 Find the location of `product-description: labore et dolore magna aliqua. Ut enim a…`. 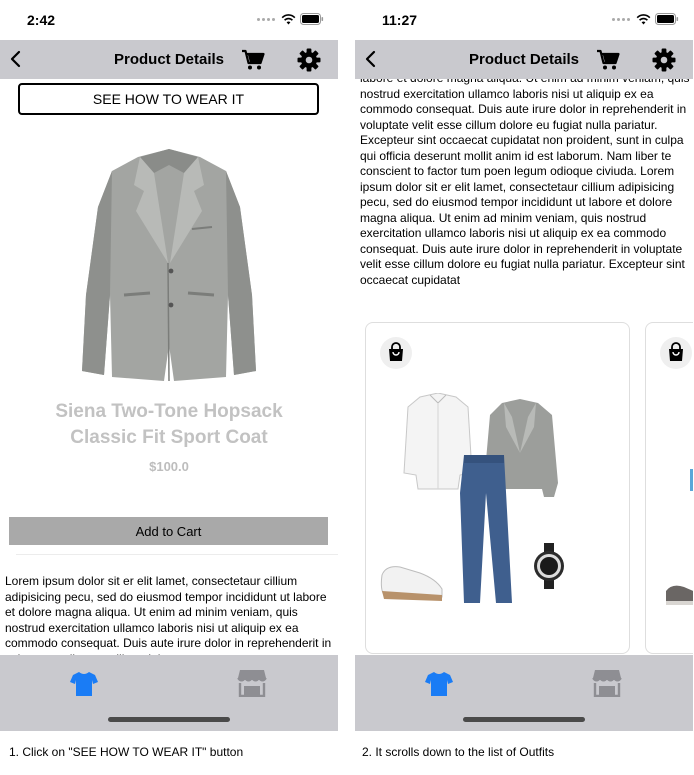

product-description: labore et dolore magna aliqua. Ut enim a… is located at coordinates (525, 183).